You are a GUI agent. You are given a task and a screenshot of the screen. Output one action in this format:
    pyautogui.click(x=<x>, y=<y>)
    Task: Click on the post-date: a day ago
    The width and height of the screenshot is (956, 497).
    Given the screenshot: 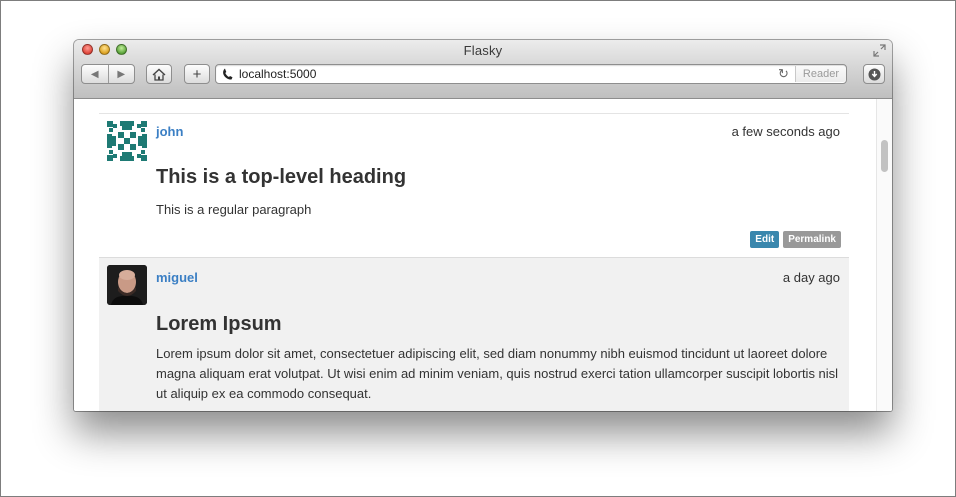 What is the action you would take?
    pyautogui.click(x=811, y=277)
    